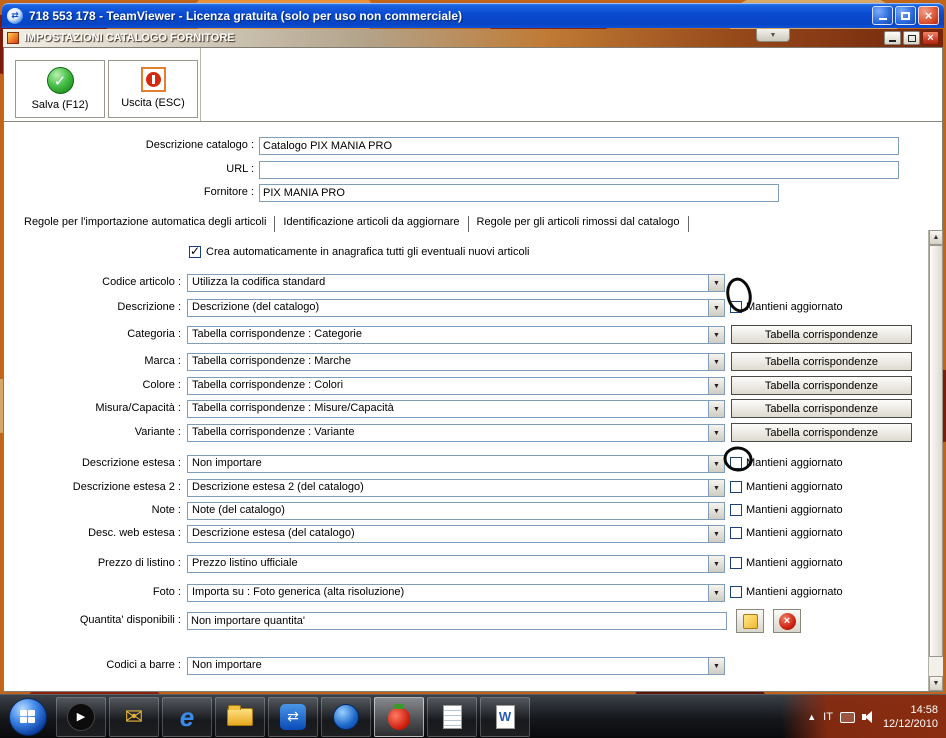  I want to click on categoria-select: Tabella corrispondenze : Categorie ▼, so click(456, 335).